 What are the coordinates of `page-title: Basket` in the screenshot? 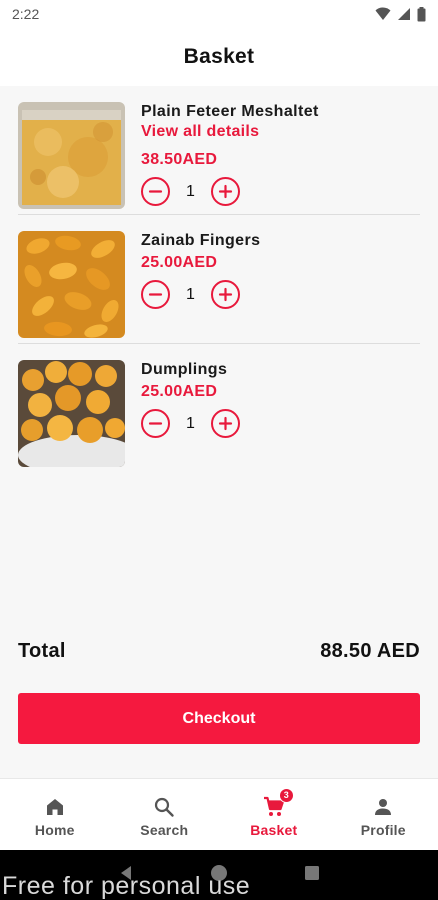 It's located at (219, 56).